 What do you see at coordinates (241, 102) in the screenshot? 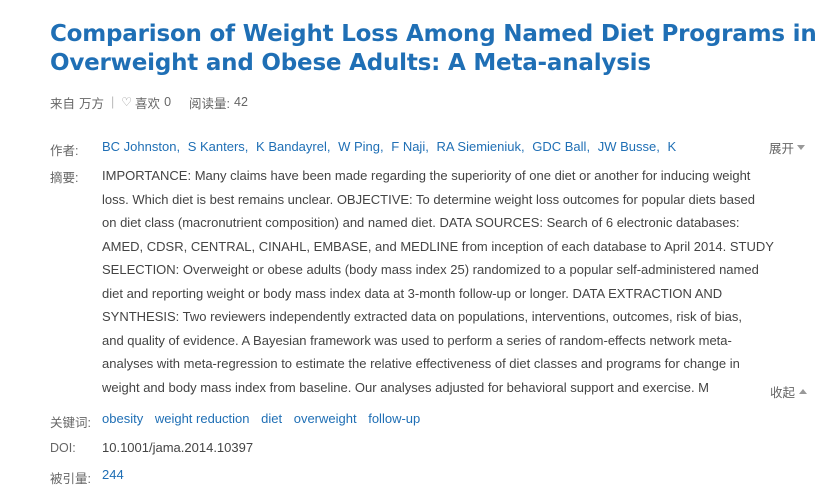
I see `reads-count: 42` at bounding box center [241, 102].